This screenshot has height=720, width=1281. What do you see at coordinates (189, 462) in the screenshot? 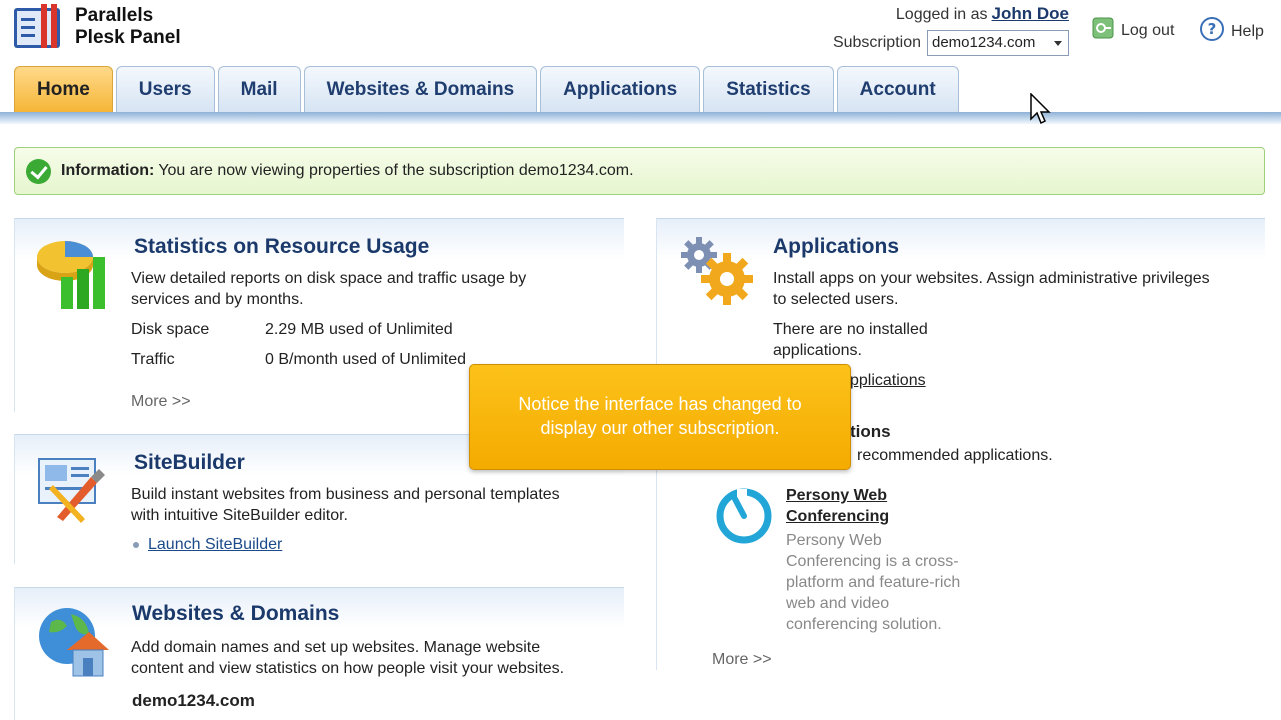
I see `sitebuilder-title: SiteBuilder` at bounding box center [189, 462].